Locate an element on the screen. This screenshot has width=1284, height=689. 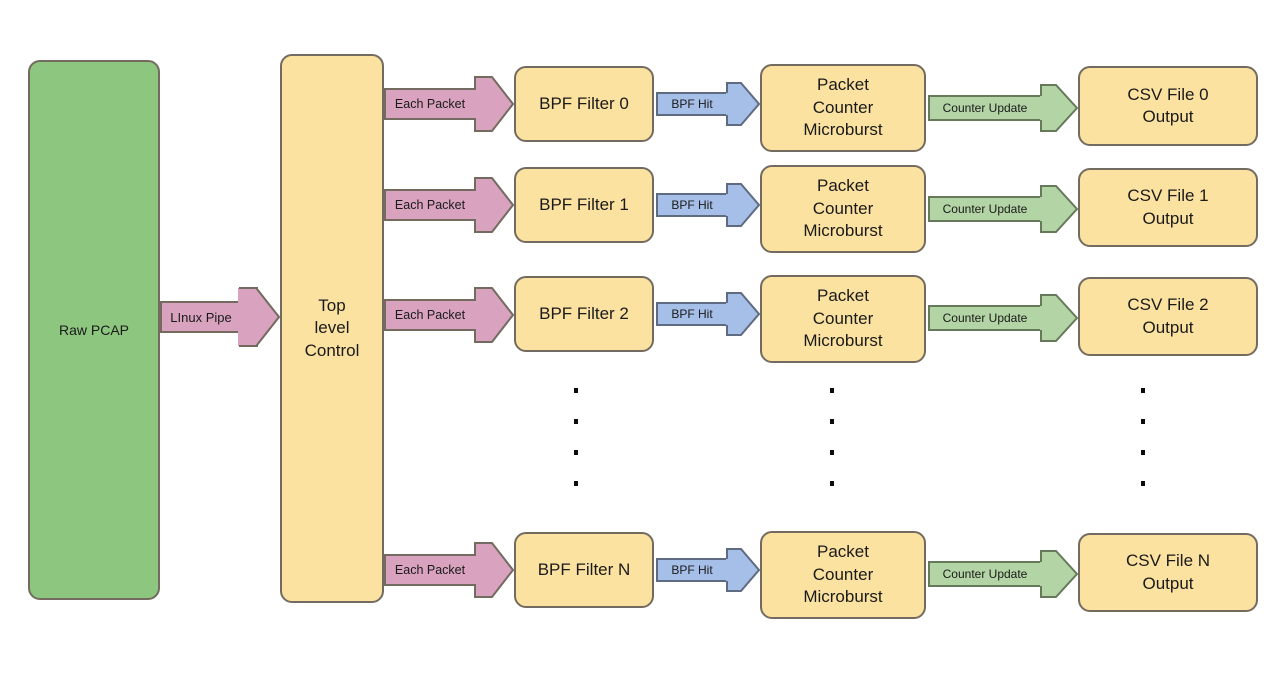
node-bpf-filter-label: BPF Filter 0 is located at coordinates (584, 103).